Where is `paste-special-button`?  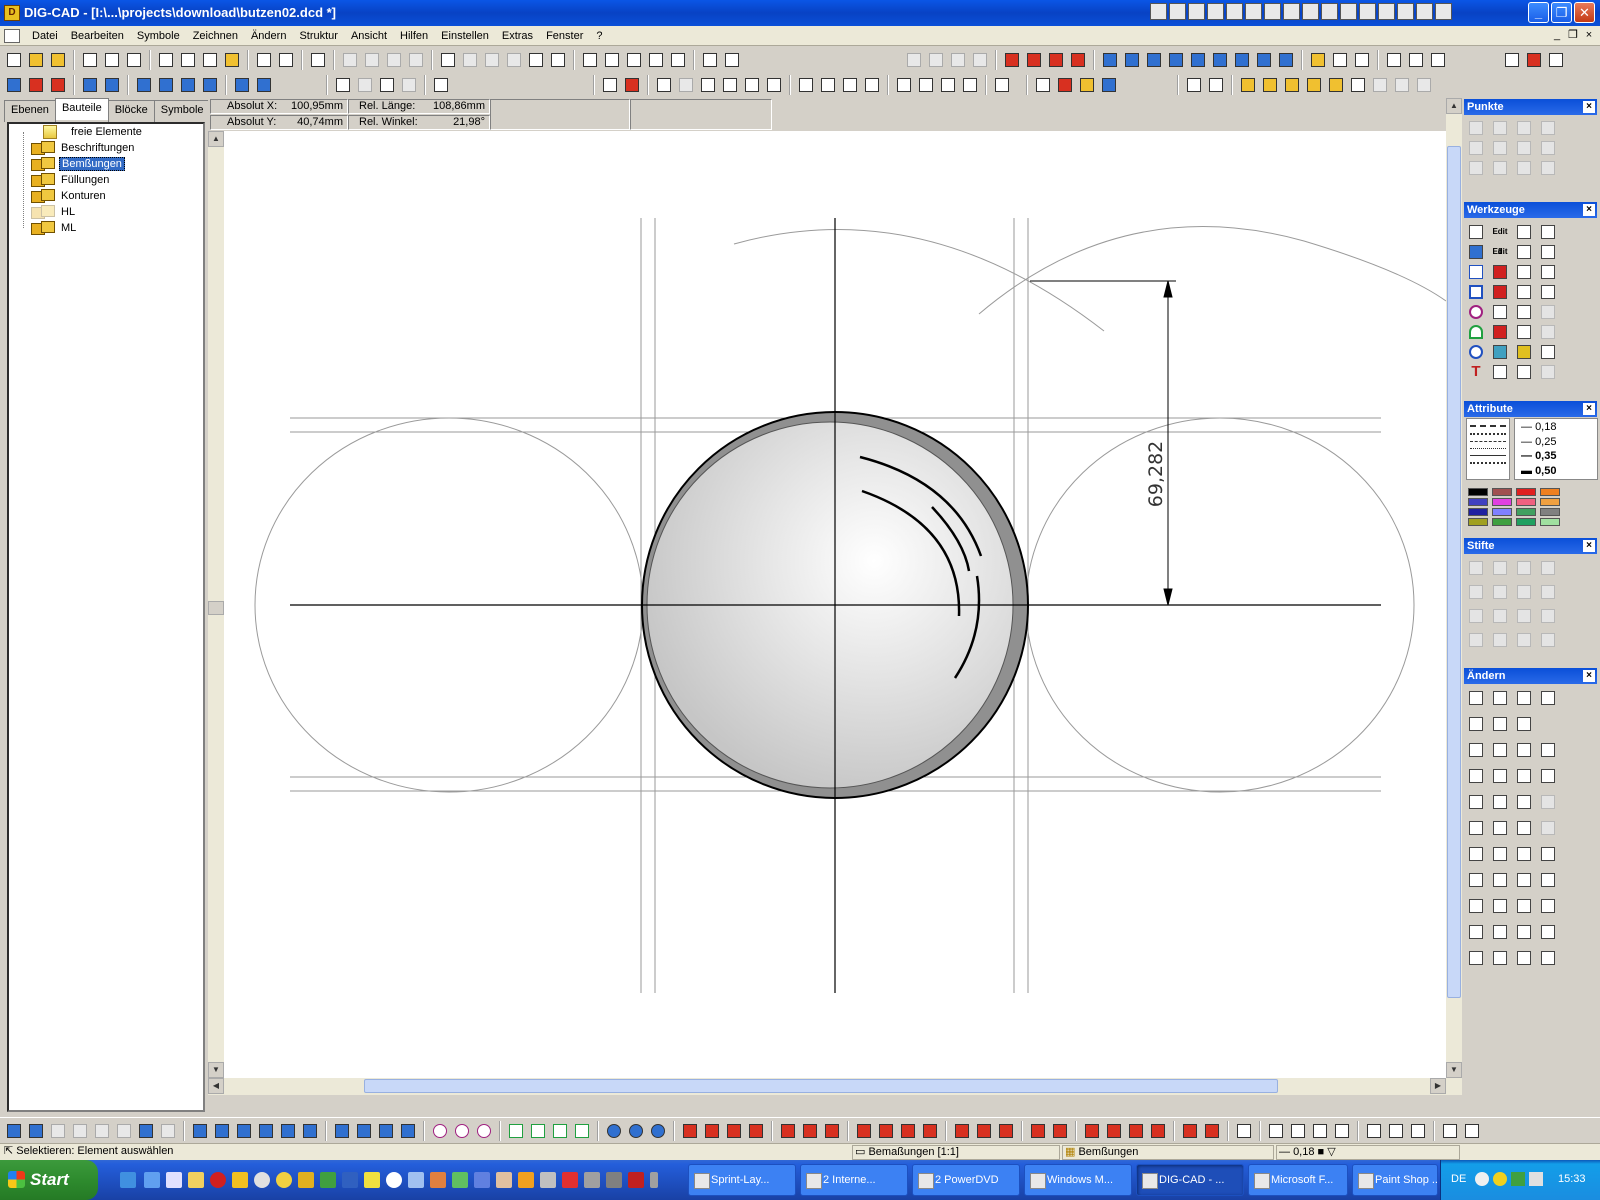
paste-special-button is located at coordinates (416, 60).